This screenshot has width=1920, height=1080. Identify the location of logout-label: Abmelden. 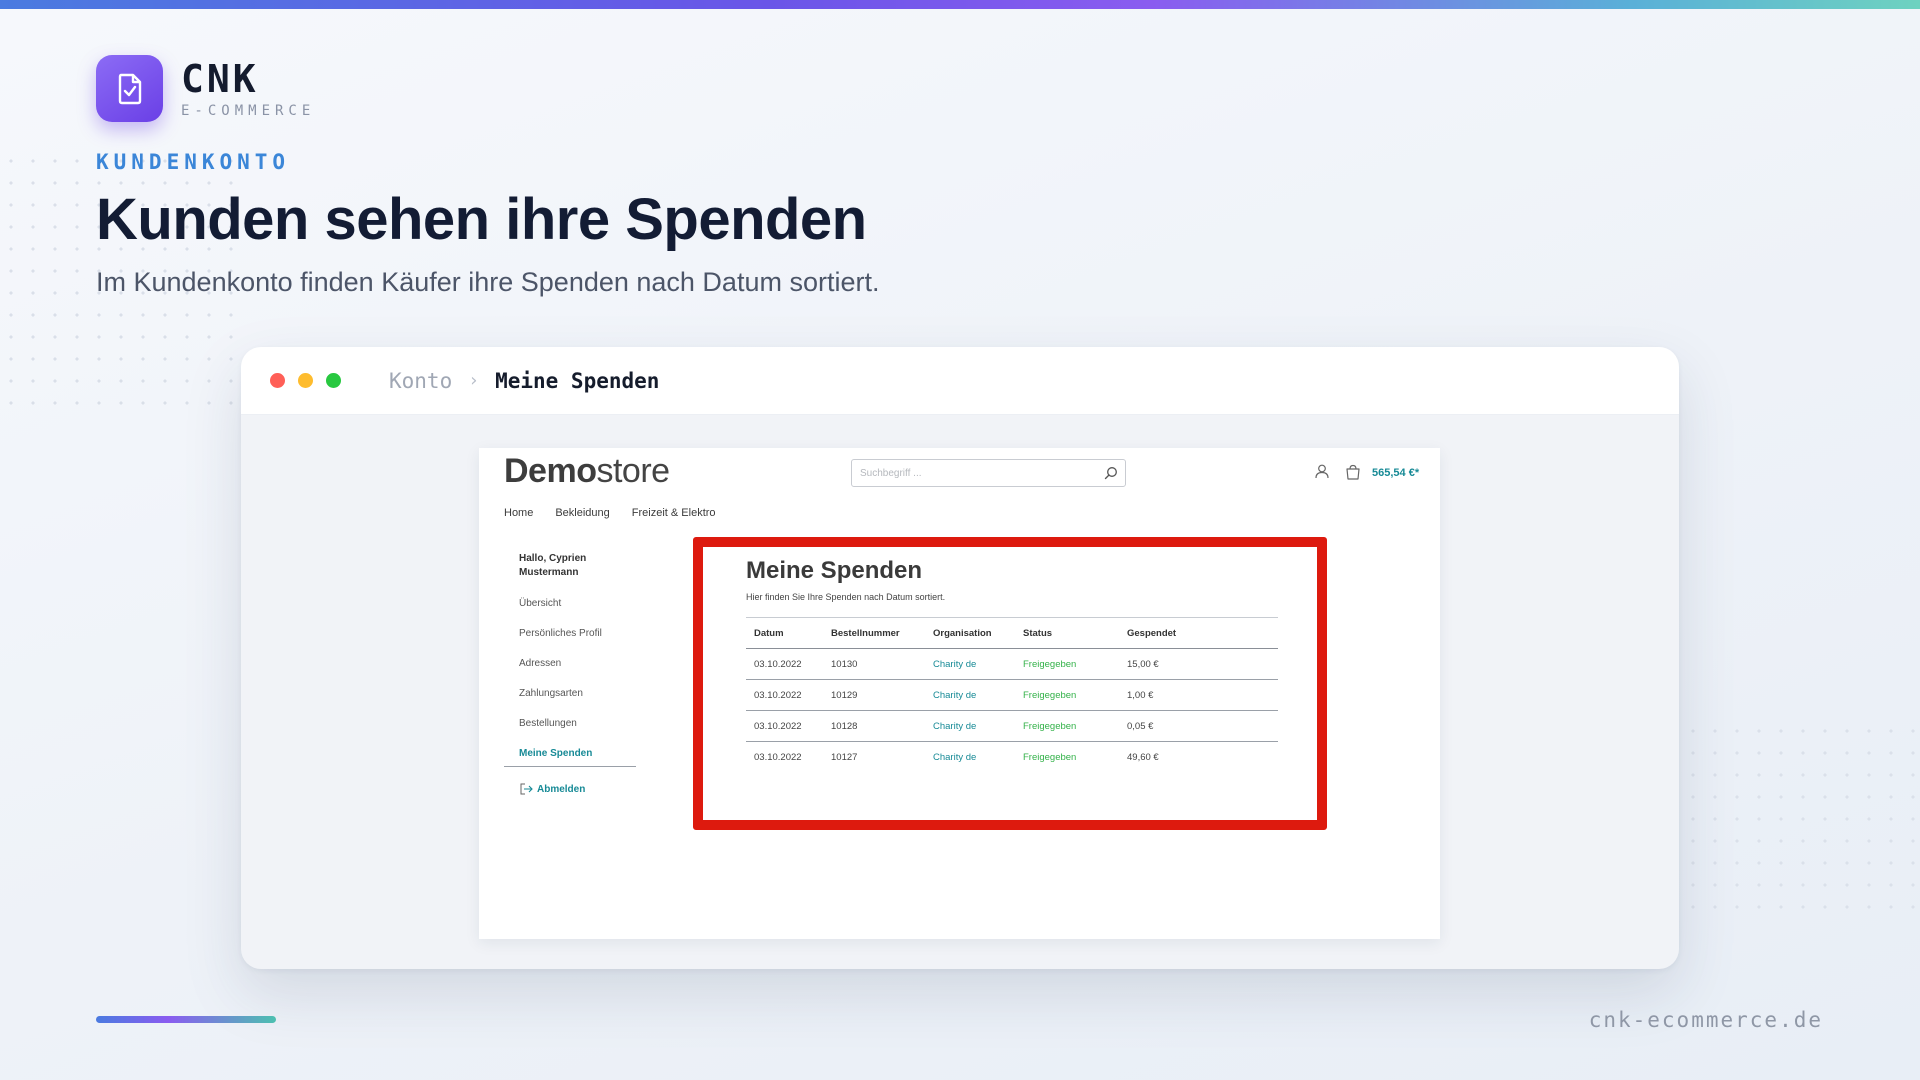
(561, 789).